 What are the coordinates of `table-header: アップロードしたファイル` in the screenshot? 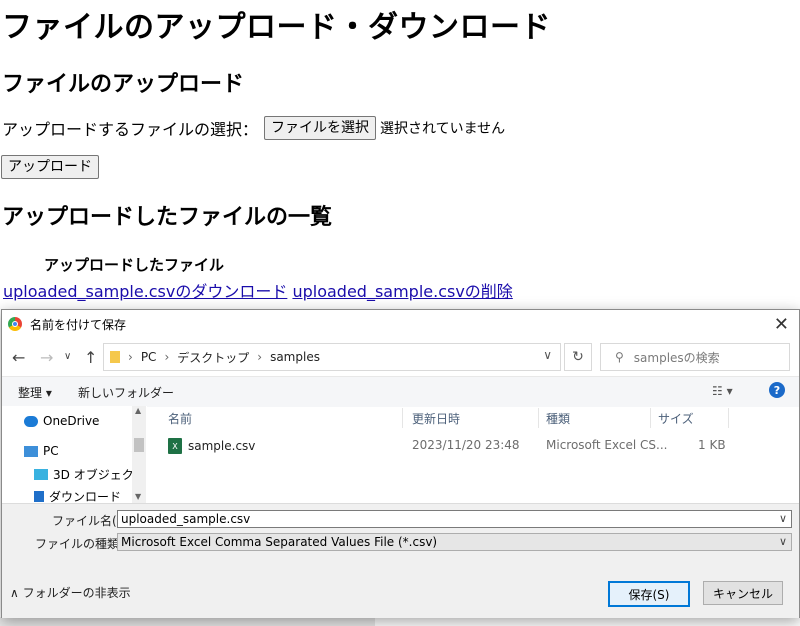 It's located at (134, 265).